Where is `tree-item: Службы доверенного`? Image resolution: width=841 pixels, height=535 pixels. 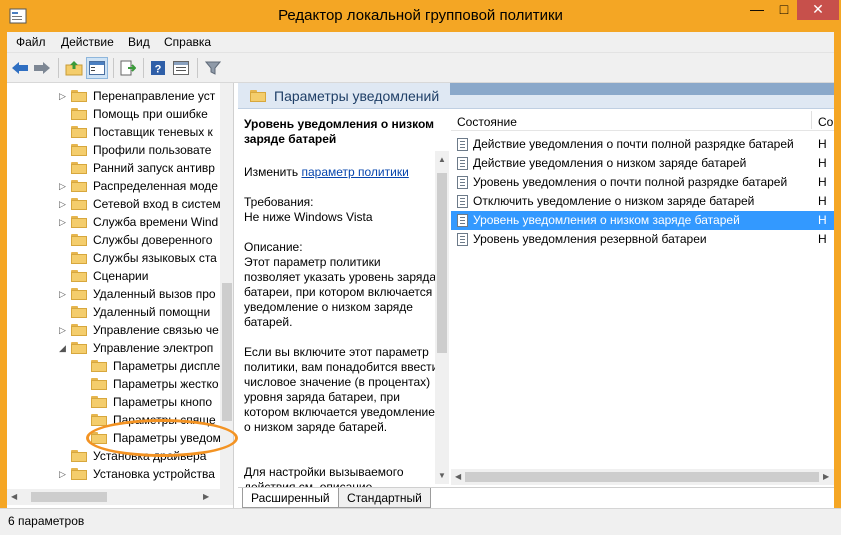
tree-item: Службы доверенного is located at coordinates (120, 240).